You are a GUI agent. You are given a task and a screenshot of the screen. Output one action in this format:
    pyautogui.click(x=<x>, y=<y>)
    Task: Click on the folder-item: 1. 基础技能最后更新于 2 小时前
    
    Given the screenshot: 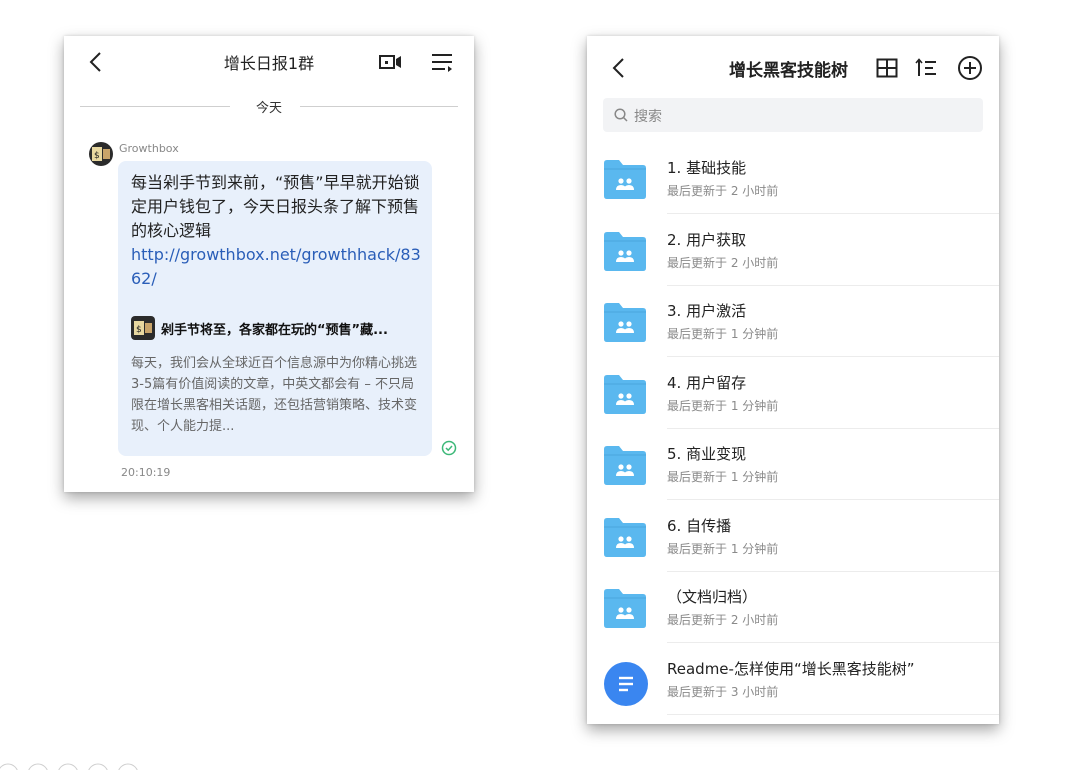 What is the action you would take?
    pyautogui.click(x=793, y=178)
    